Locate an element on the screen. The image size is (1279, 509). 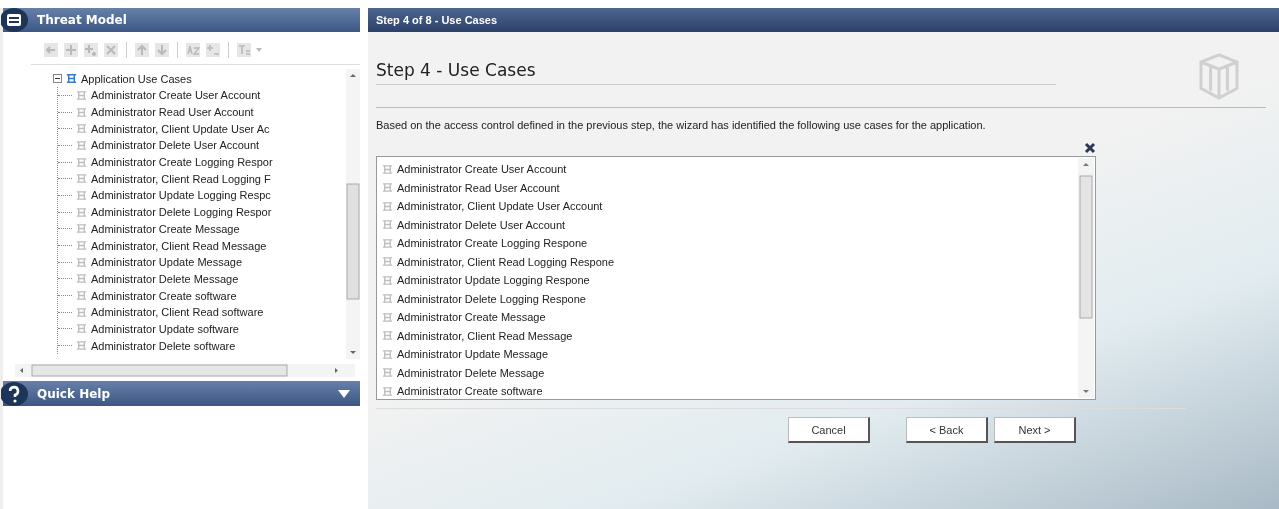
down-arrow-icon is located at coordinates (162, 50).